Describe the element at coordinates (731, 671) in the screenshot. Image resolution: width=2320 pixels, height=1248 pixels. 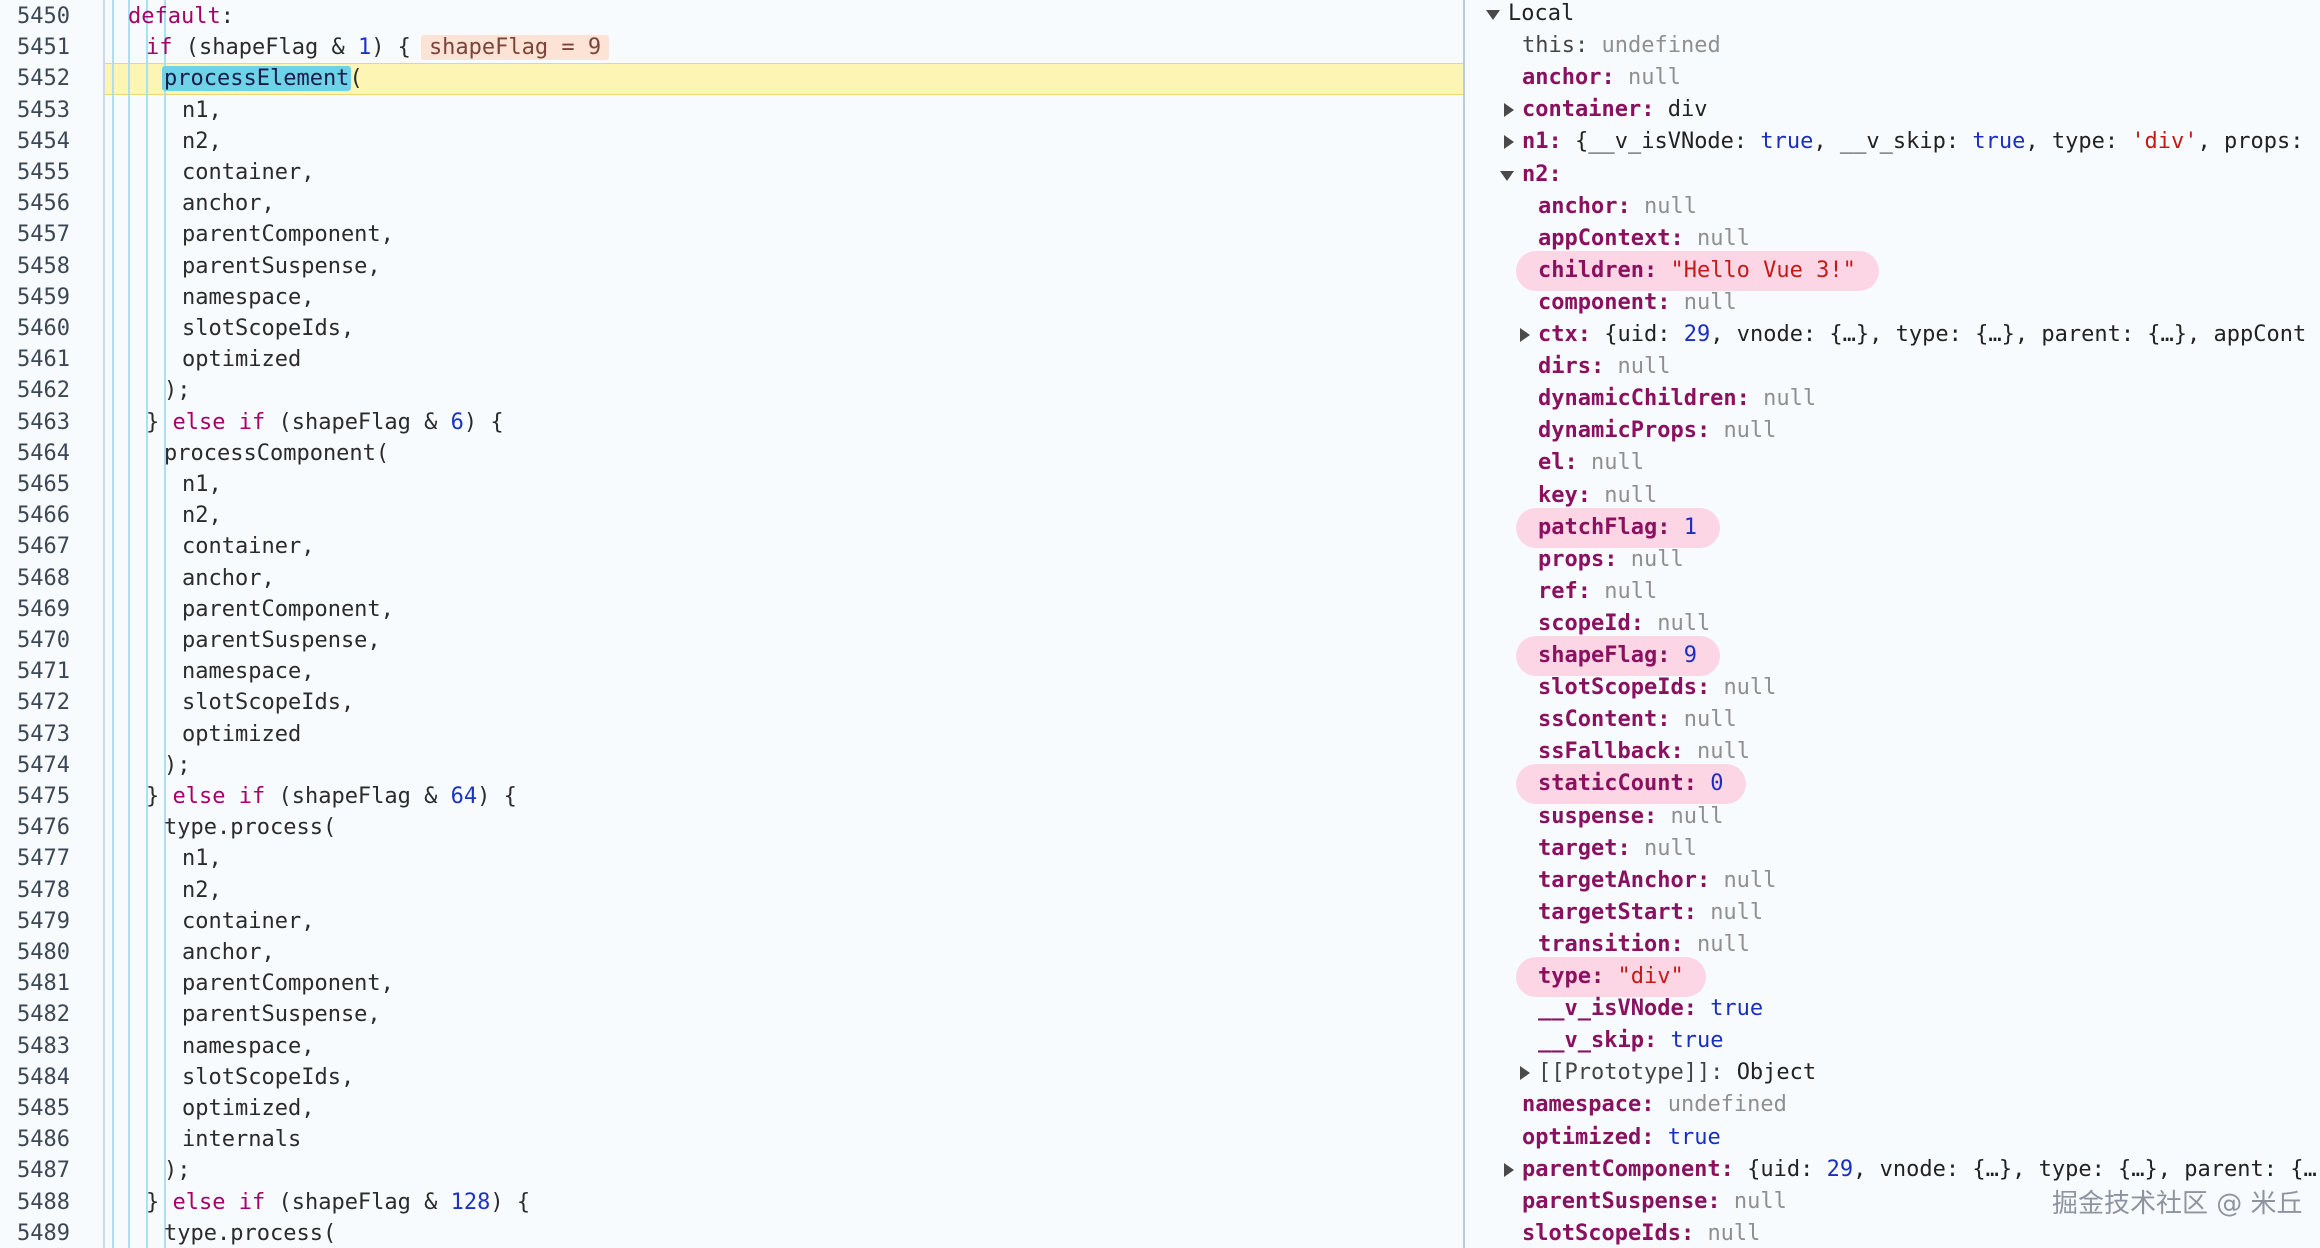
I see `code-line: 5471 namespace,` at that location.